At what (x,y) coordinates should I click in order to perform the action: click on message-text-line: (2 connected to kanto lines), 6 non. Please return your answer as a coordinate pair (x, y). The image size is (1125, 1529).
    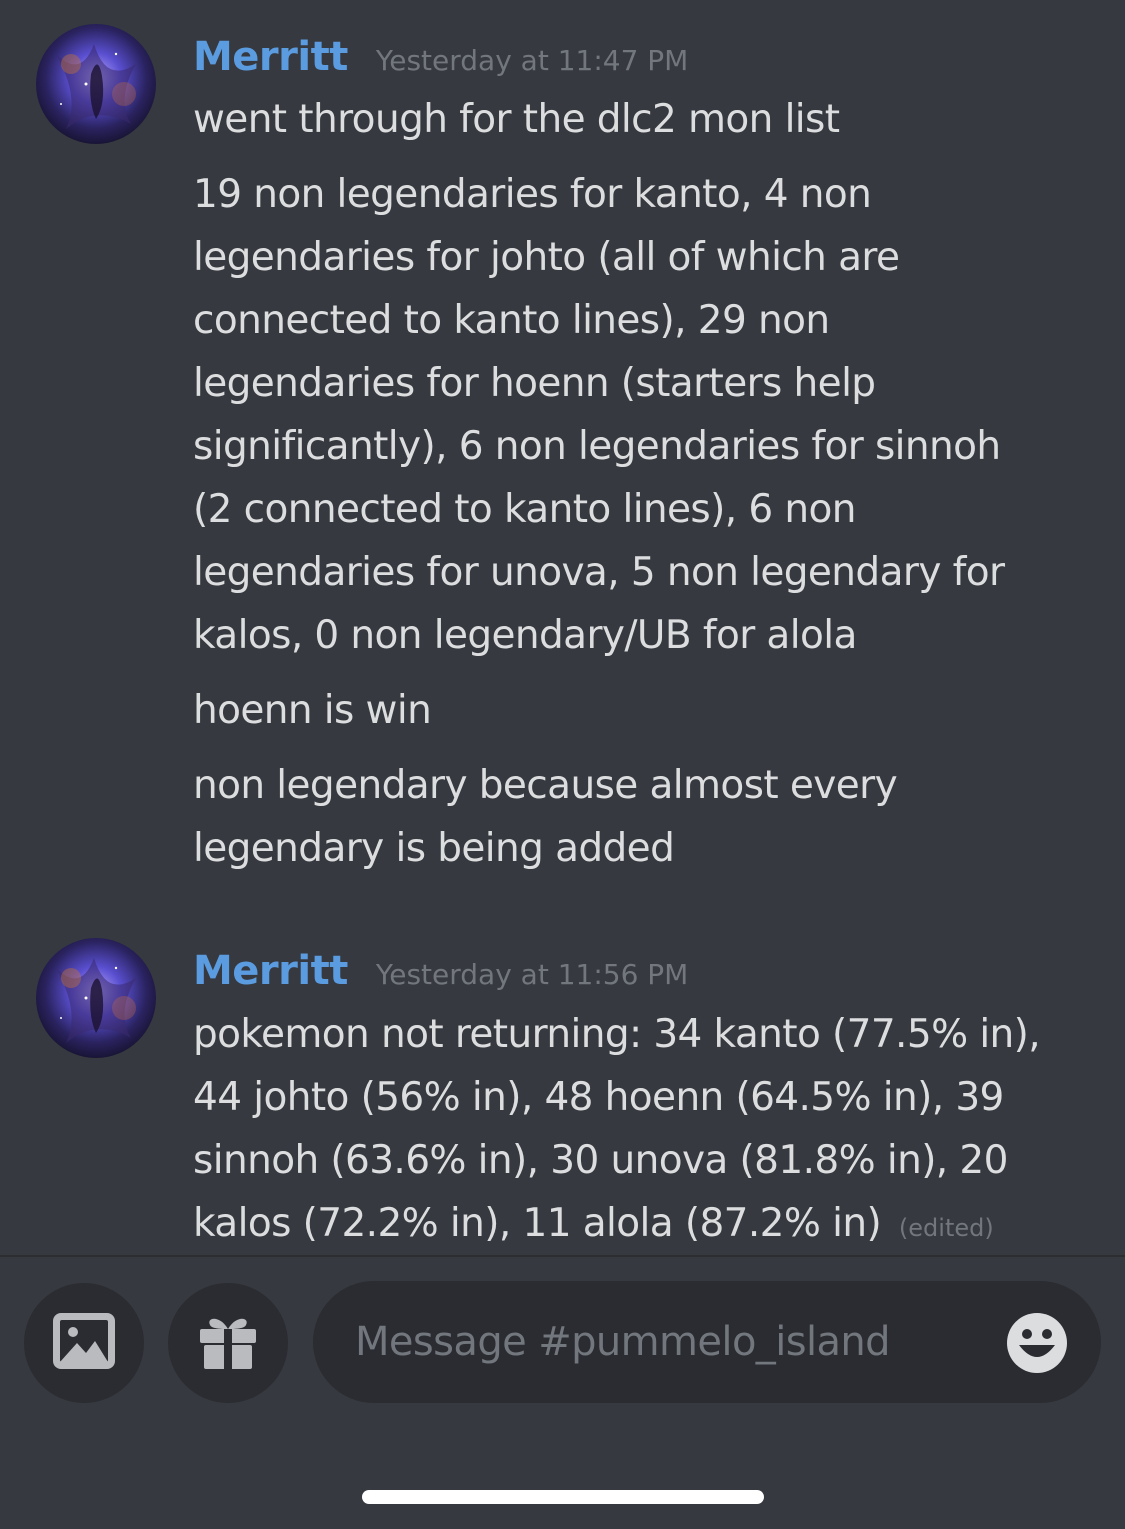
    Looking at the image, I should click on (524, 509).